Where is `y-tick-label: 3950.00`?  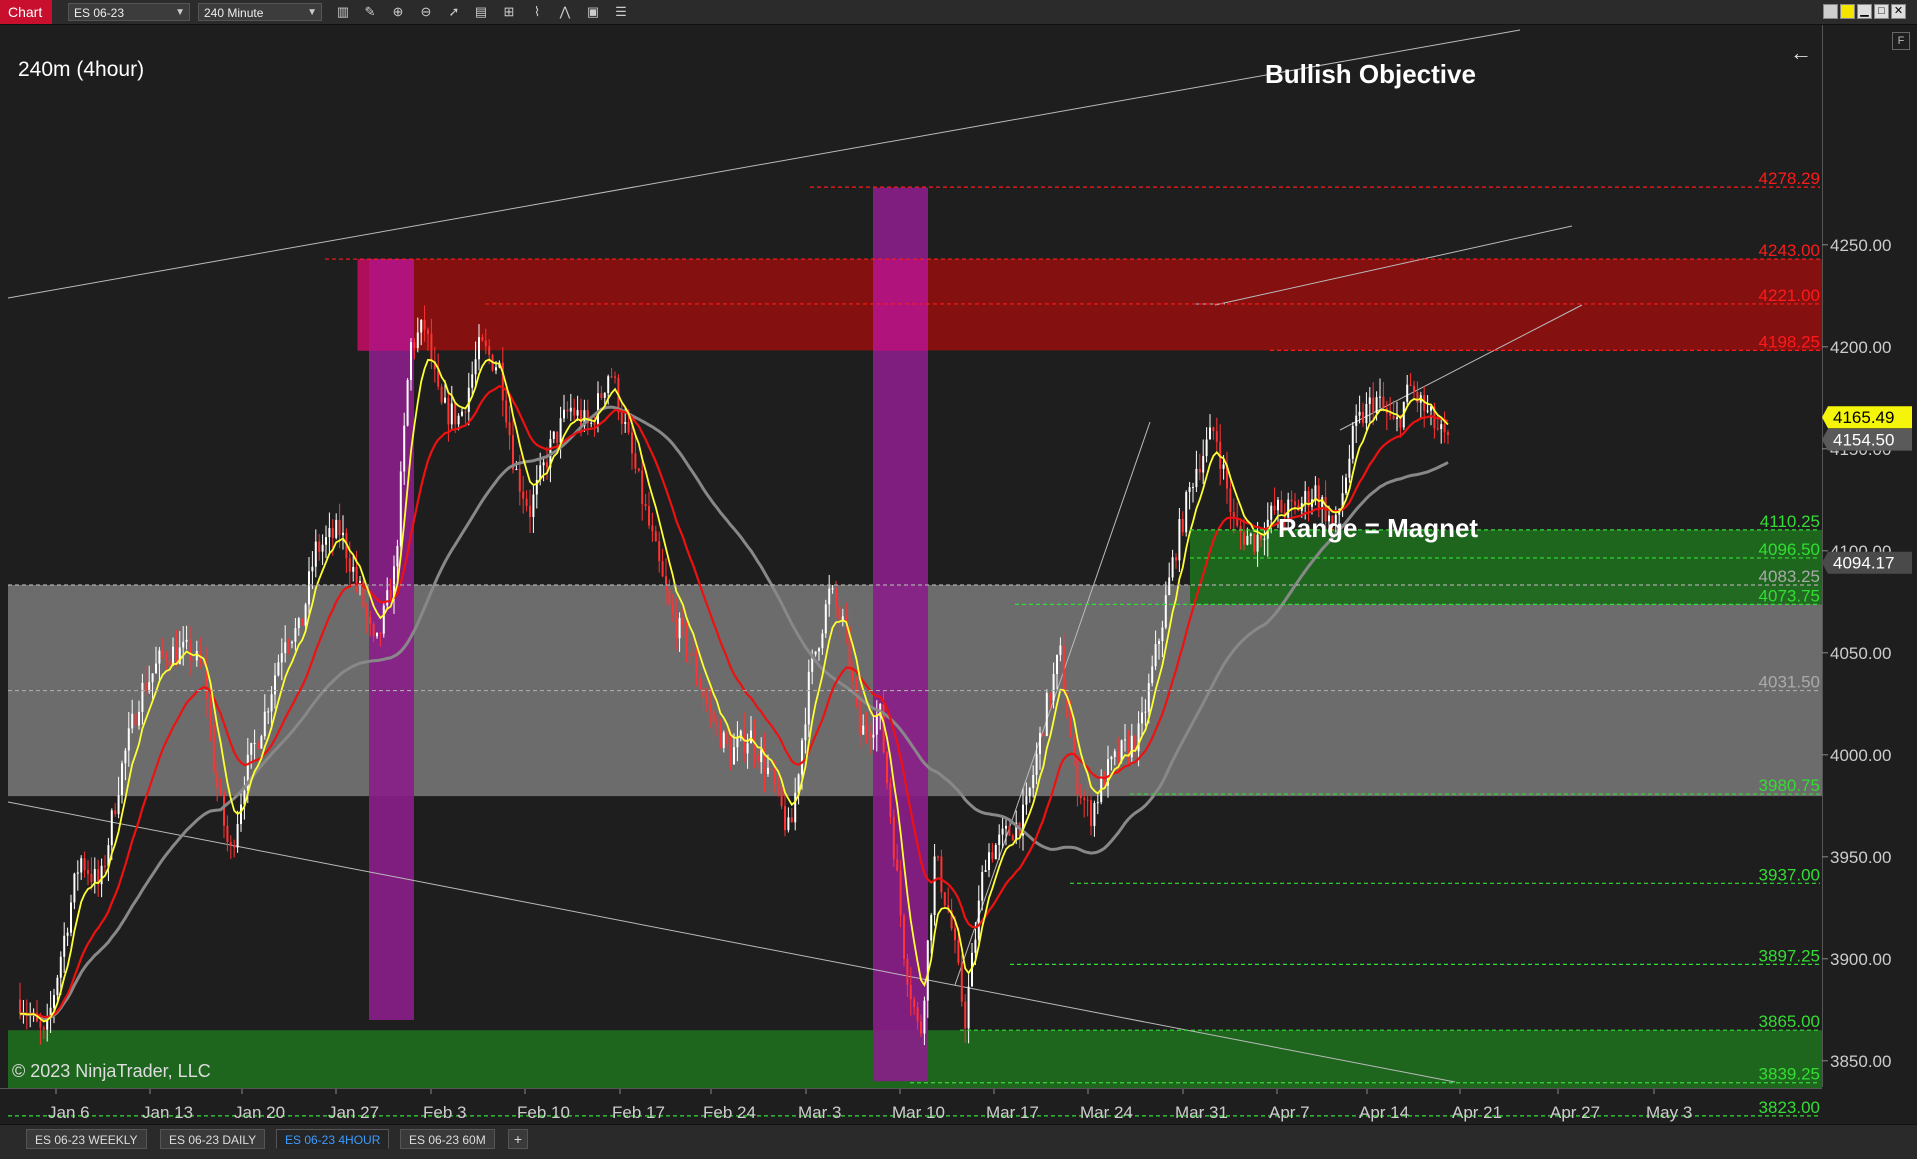 y-tick-label: 3950.00 is located at coordinates (1860, 857).